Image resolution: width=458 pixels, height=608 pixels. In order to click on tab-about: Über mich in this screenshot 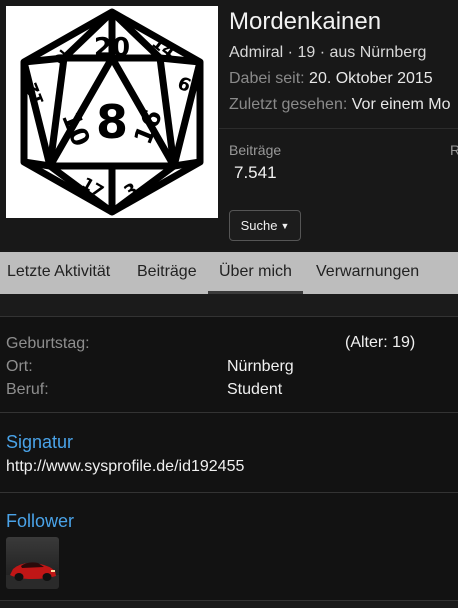, I will do `click(255, 273)`.